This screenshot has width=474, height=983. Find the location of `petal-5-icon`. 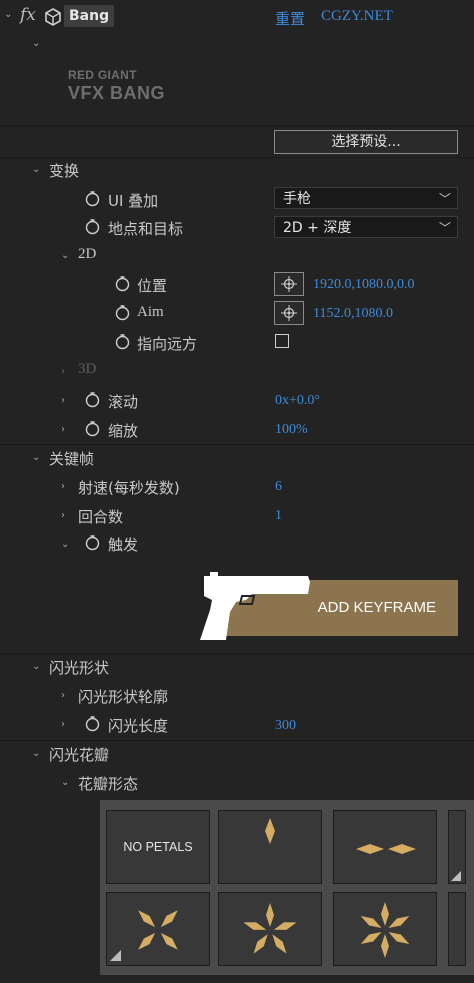

petal-5-icon is located at coordinates (270, 928).